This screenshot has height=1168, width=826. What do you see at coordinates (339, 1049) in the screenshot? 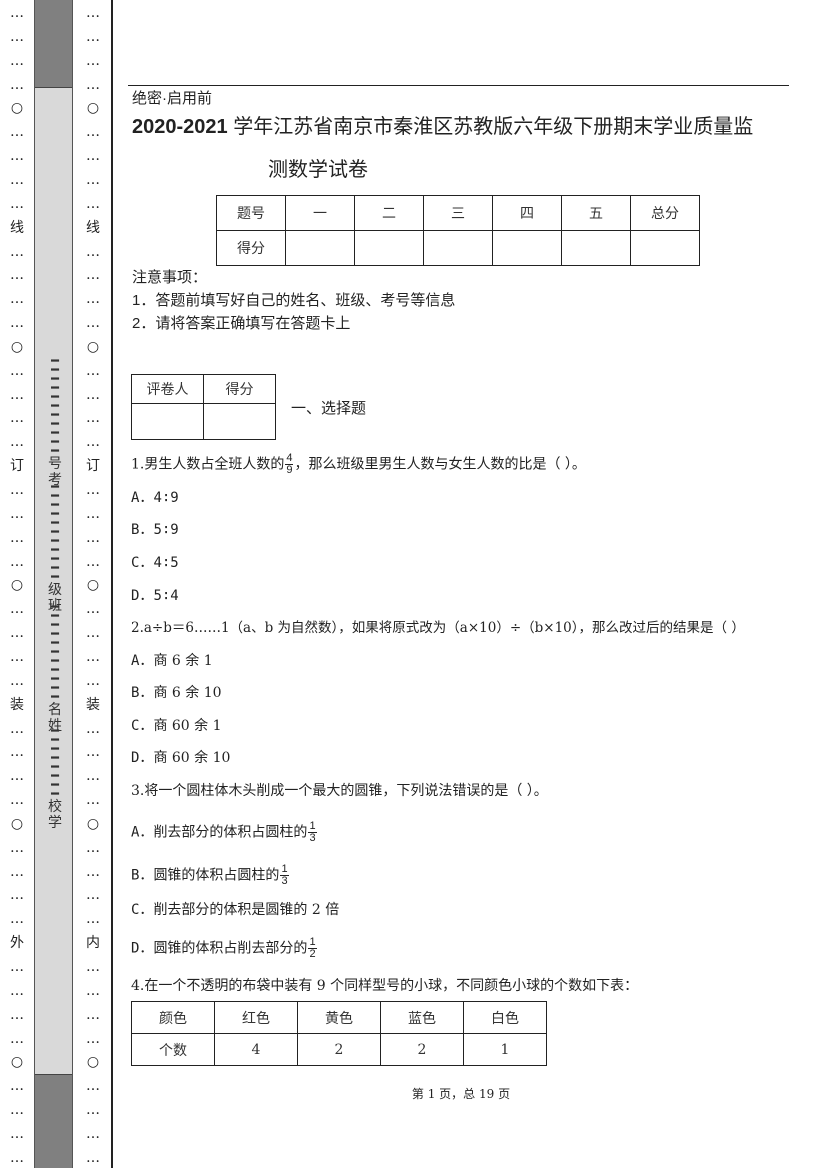
I see `ball-table-value-row: 个数 4 2 2 1` at bounding box center [339, 1049].